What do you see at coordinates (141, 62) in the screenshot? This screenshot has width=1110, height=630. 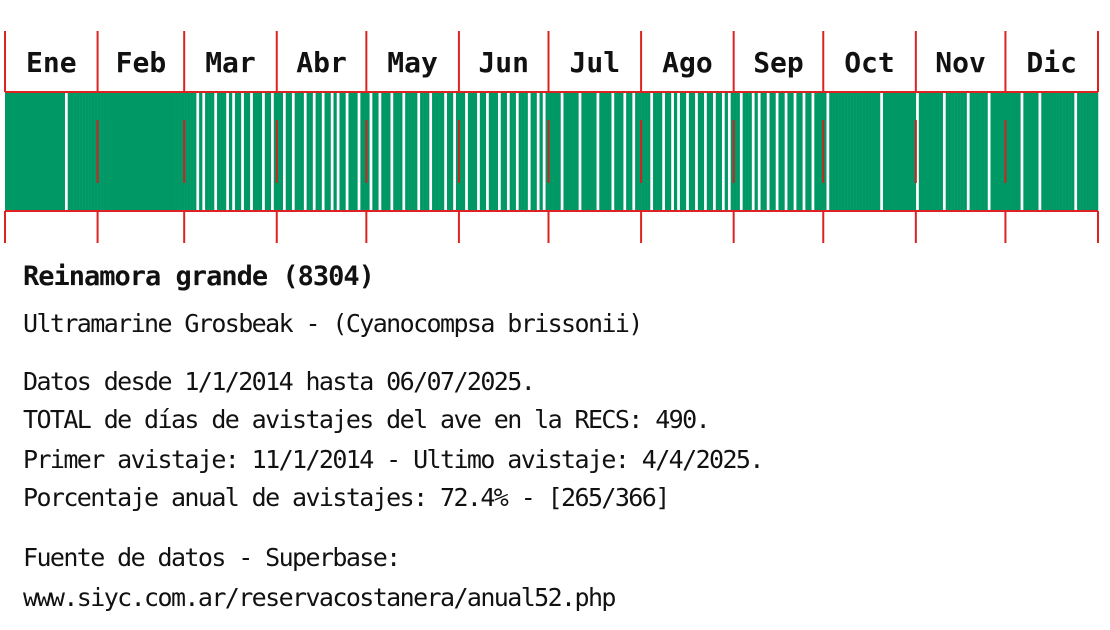 I see `month-label: Feb` at bounding box center [141, 62].